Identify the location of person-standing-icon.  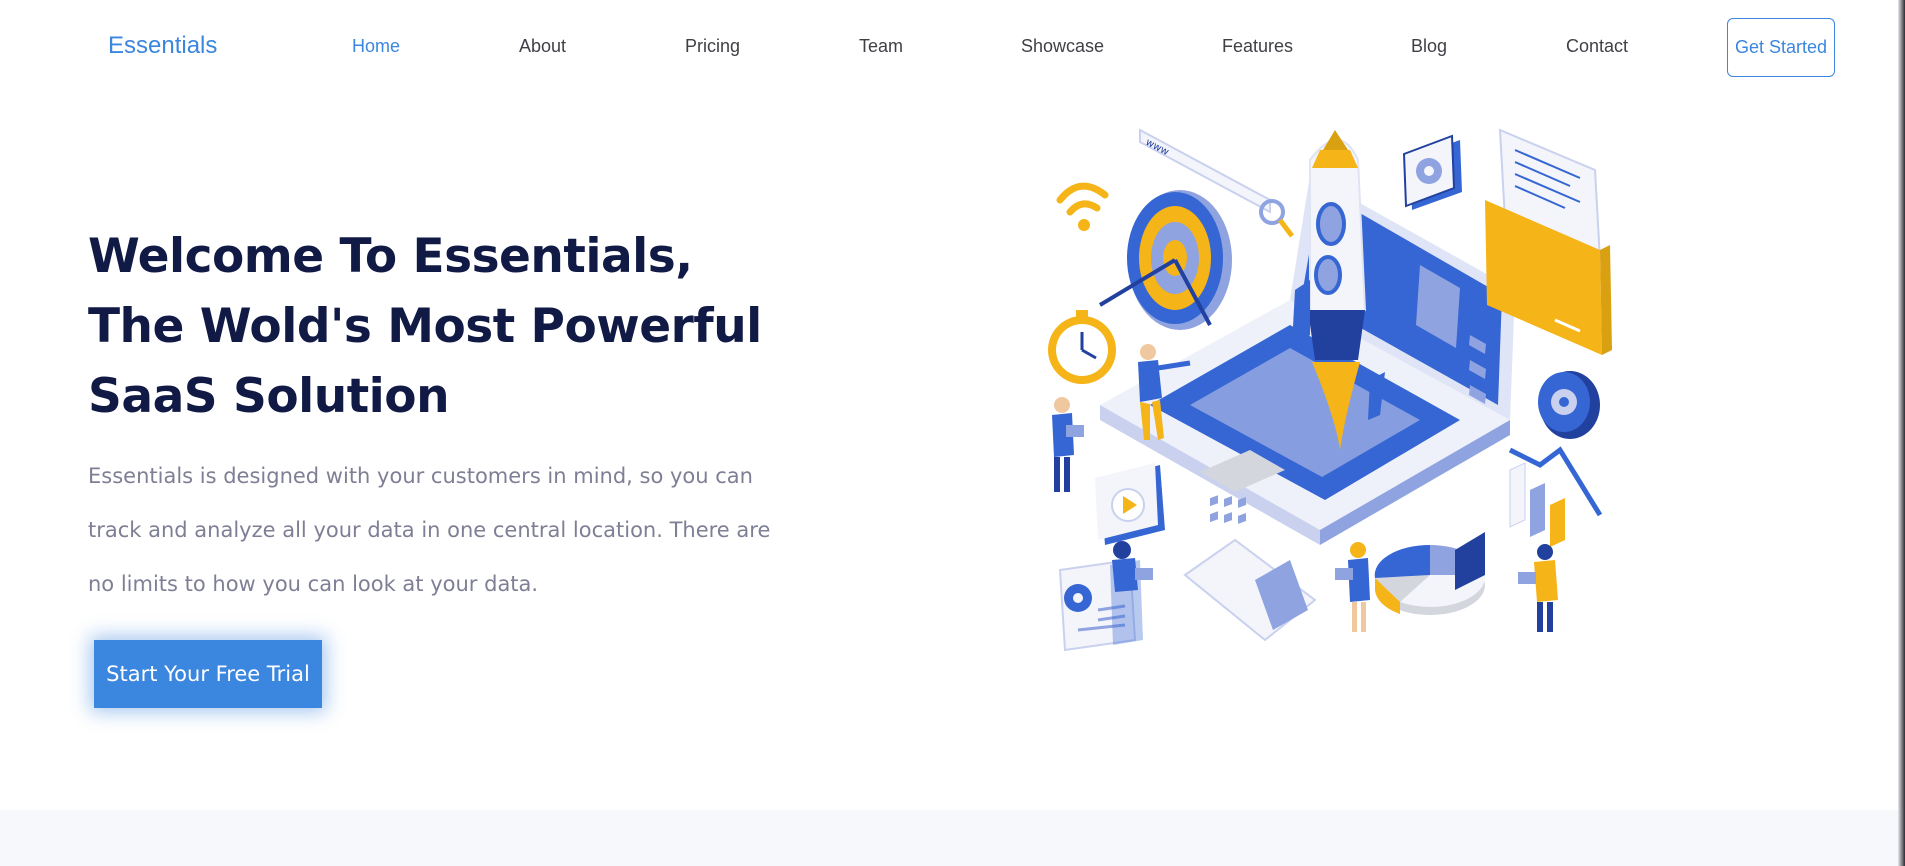
(1352, 587).